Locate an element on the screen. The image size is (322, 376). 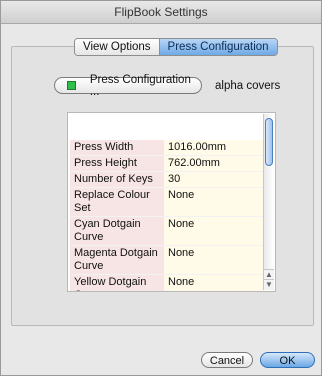
tab-bar: View Options Press Configuration is located at coordinates (176, 47).